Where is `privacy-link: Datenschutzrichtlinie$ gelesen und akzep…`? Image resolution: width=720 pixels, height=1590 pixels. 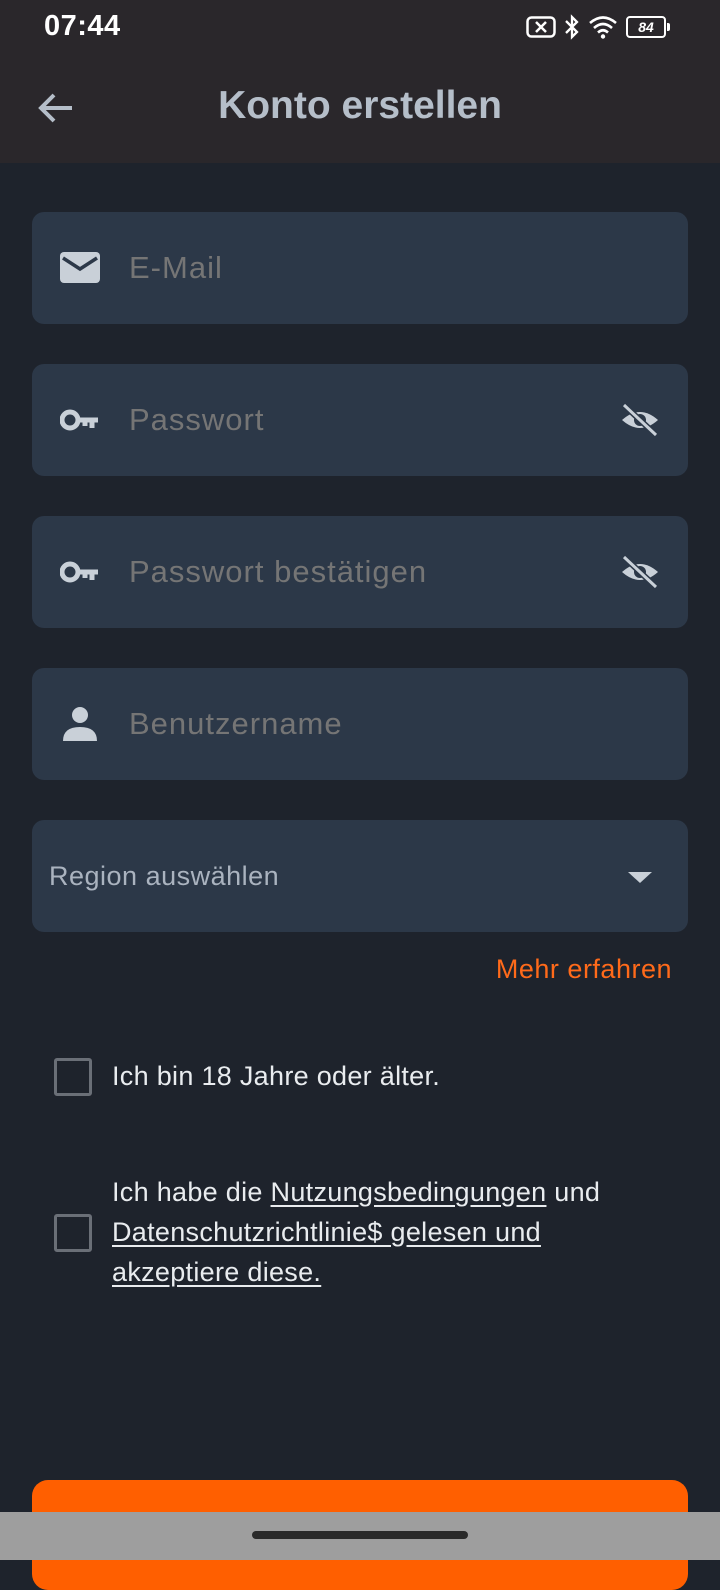 privacy-link: Datenschutzrichtlinie$ gelesen und akzep… is located at coordinates (326, 1252).